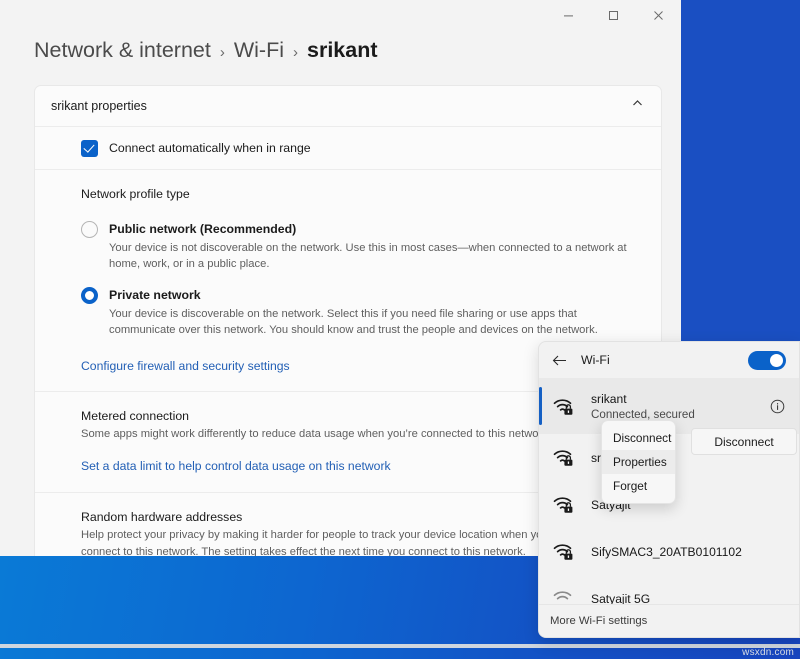 The height and width of the screenshot is (659, 800). Describe the element at coordinates (638, 438) in the screenshot. I see `context-menu-item-disconnect: Disconnect` at that location.